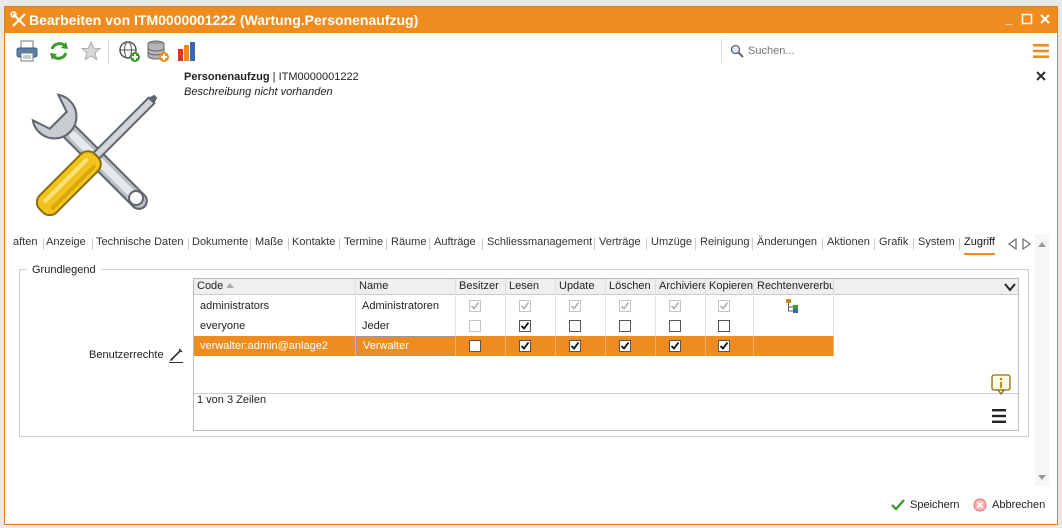  What do you see at coordinates (893, 245) in the screenshot?
I see `tab-grafik: Grafik` at bounding box center [893, 245].